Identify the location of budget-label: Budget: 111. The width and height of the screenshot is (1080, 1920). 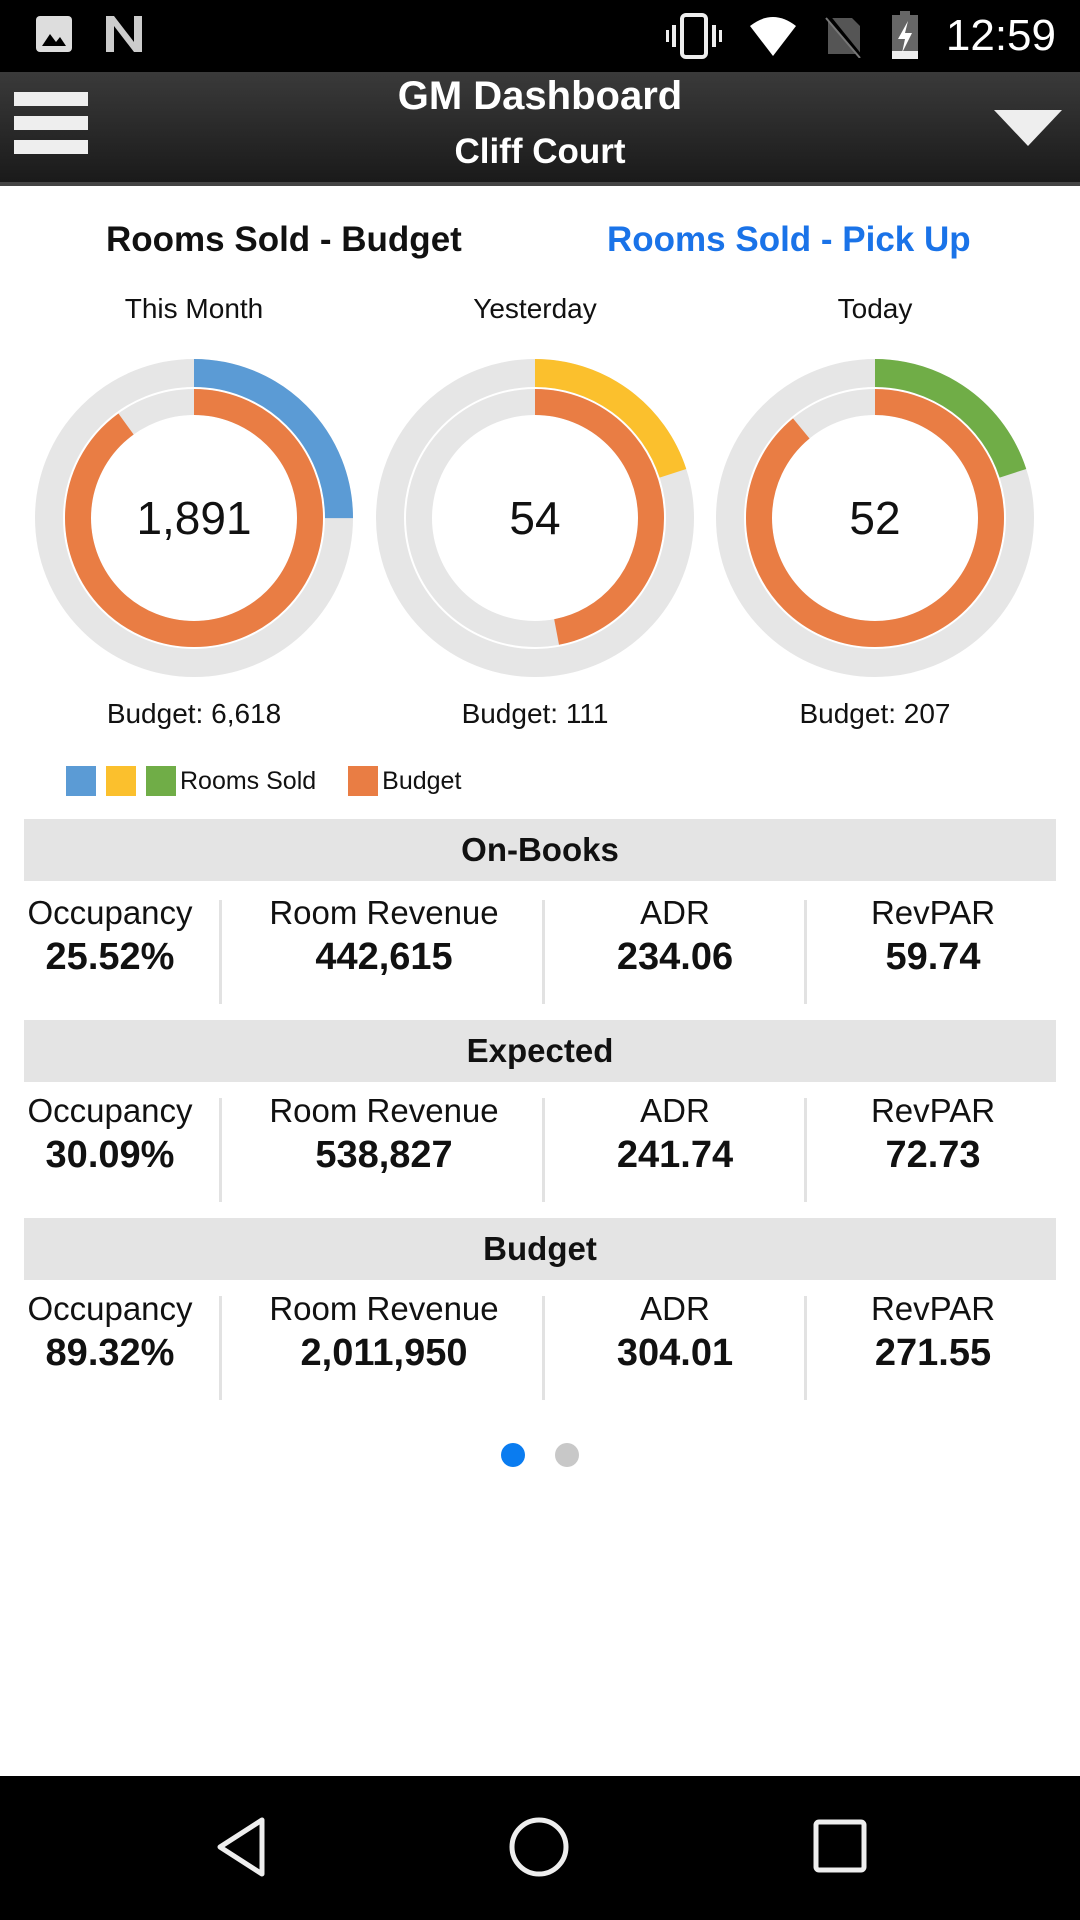
(535, 713).